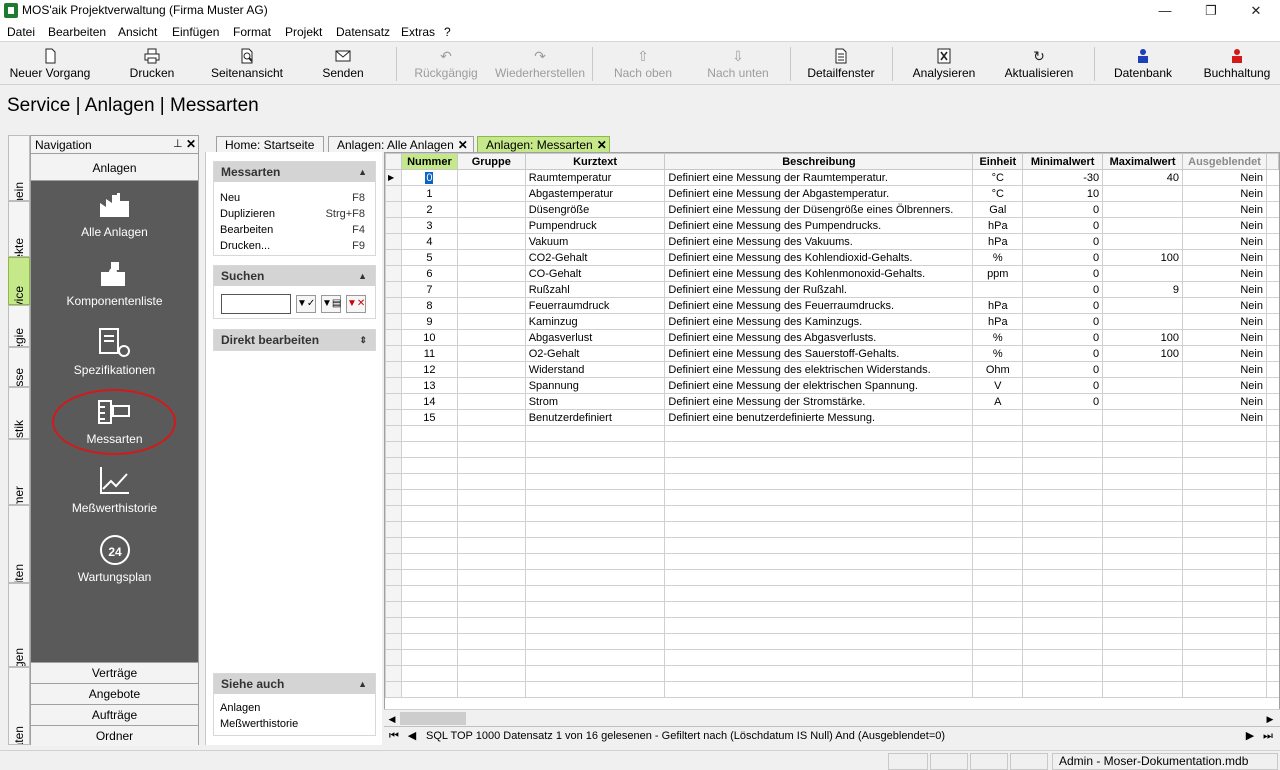  Describe the element at coordinates (412, 736) in the screenshot. I see `prev-record-icon: ◀` at that location.